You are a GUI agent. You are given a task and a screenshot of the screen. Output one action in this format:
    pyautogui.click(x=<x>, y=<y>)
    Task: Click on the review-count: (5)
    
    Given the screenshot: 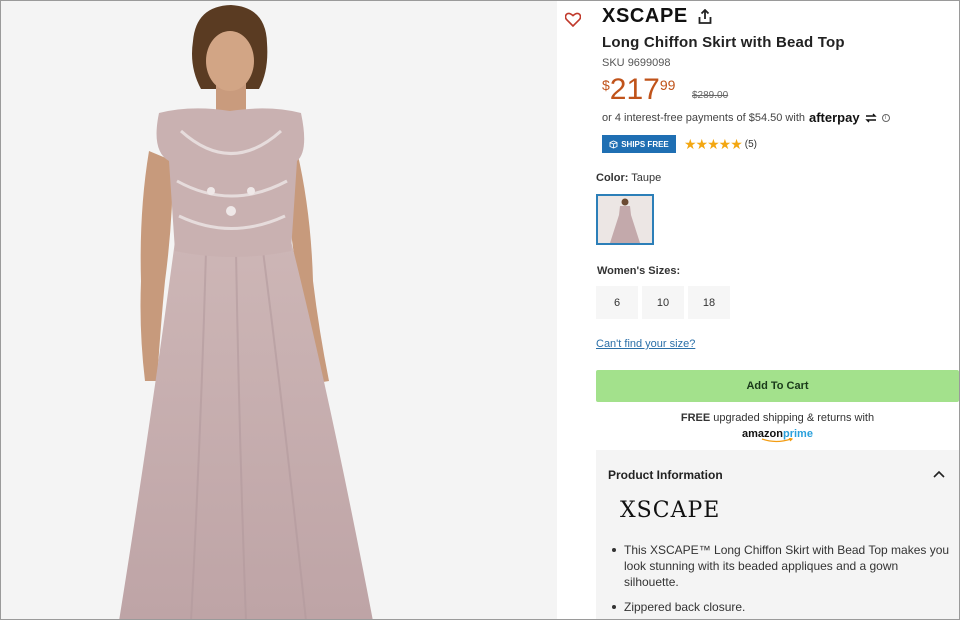 What is the action you would take?
    pyautogui.click(x=751, y=144)
    